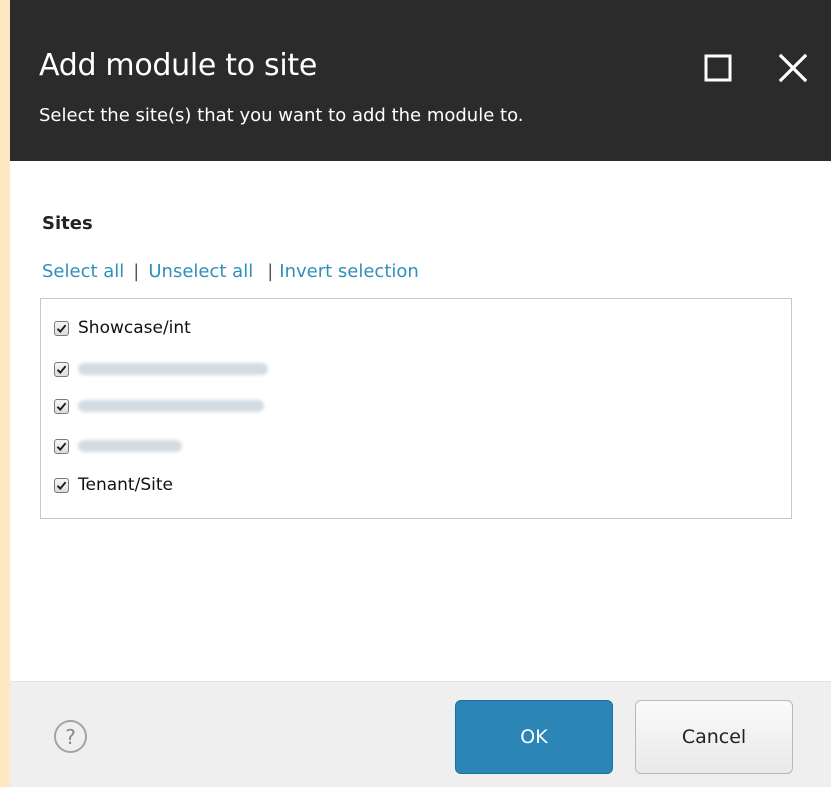  I want to click on site-item: Showcase/int, so click(122, 328).